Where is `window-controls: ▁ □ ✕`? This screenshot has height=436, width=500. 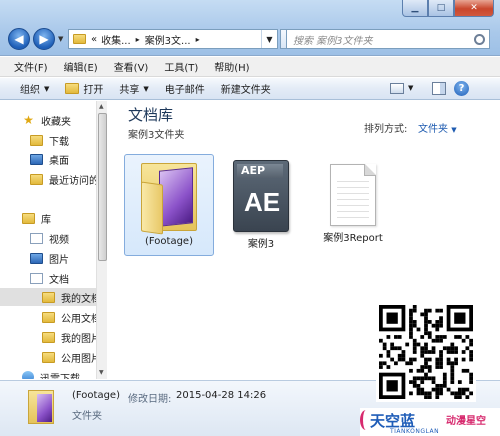
window-controls: ▁ □ ✕ is located at coordinates (448, 8).